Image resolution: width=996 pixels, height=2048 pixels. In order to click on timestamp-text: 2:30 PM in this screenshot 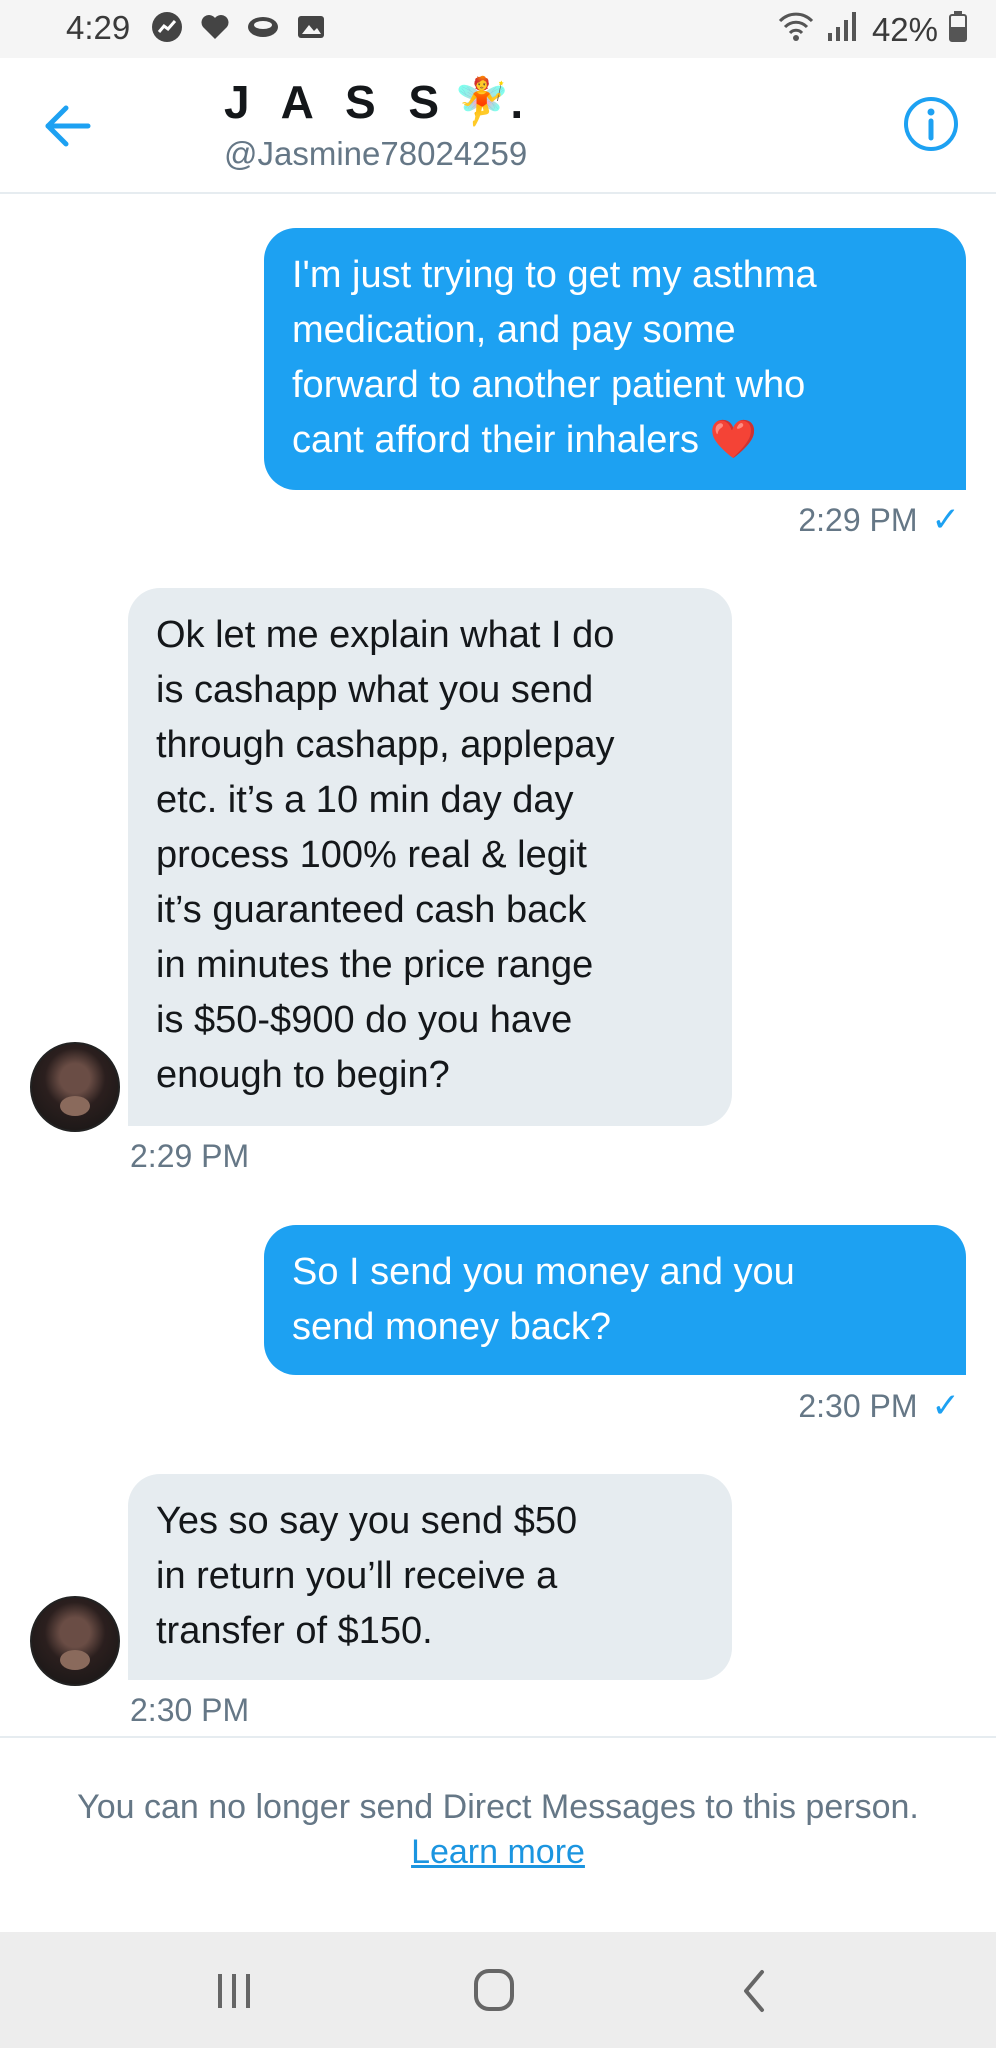, I will do `click(858, 1406)`.